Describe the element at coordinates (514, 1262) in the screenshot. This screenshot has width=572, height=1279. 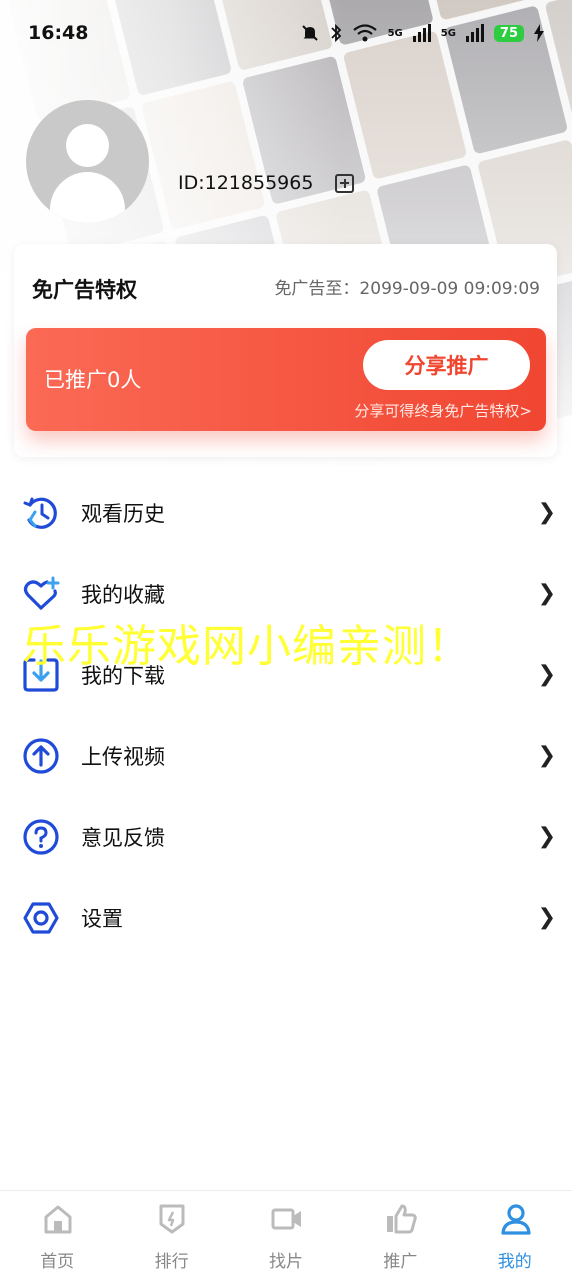
I see `tab-label: 我的` at that location.